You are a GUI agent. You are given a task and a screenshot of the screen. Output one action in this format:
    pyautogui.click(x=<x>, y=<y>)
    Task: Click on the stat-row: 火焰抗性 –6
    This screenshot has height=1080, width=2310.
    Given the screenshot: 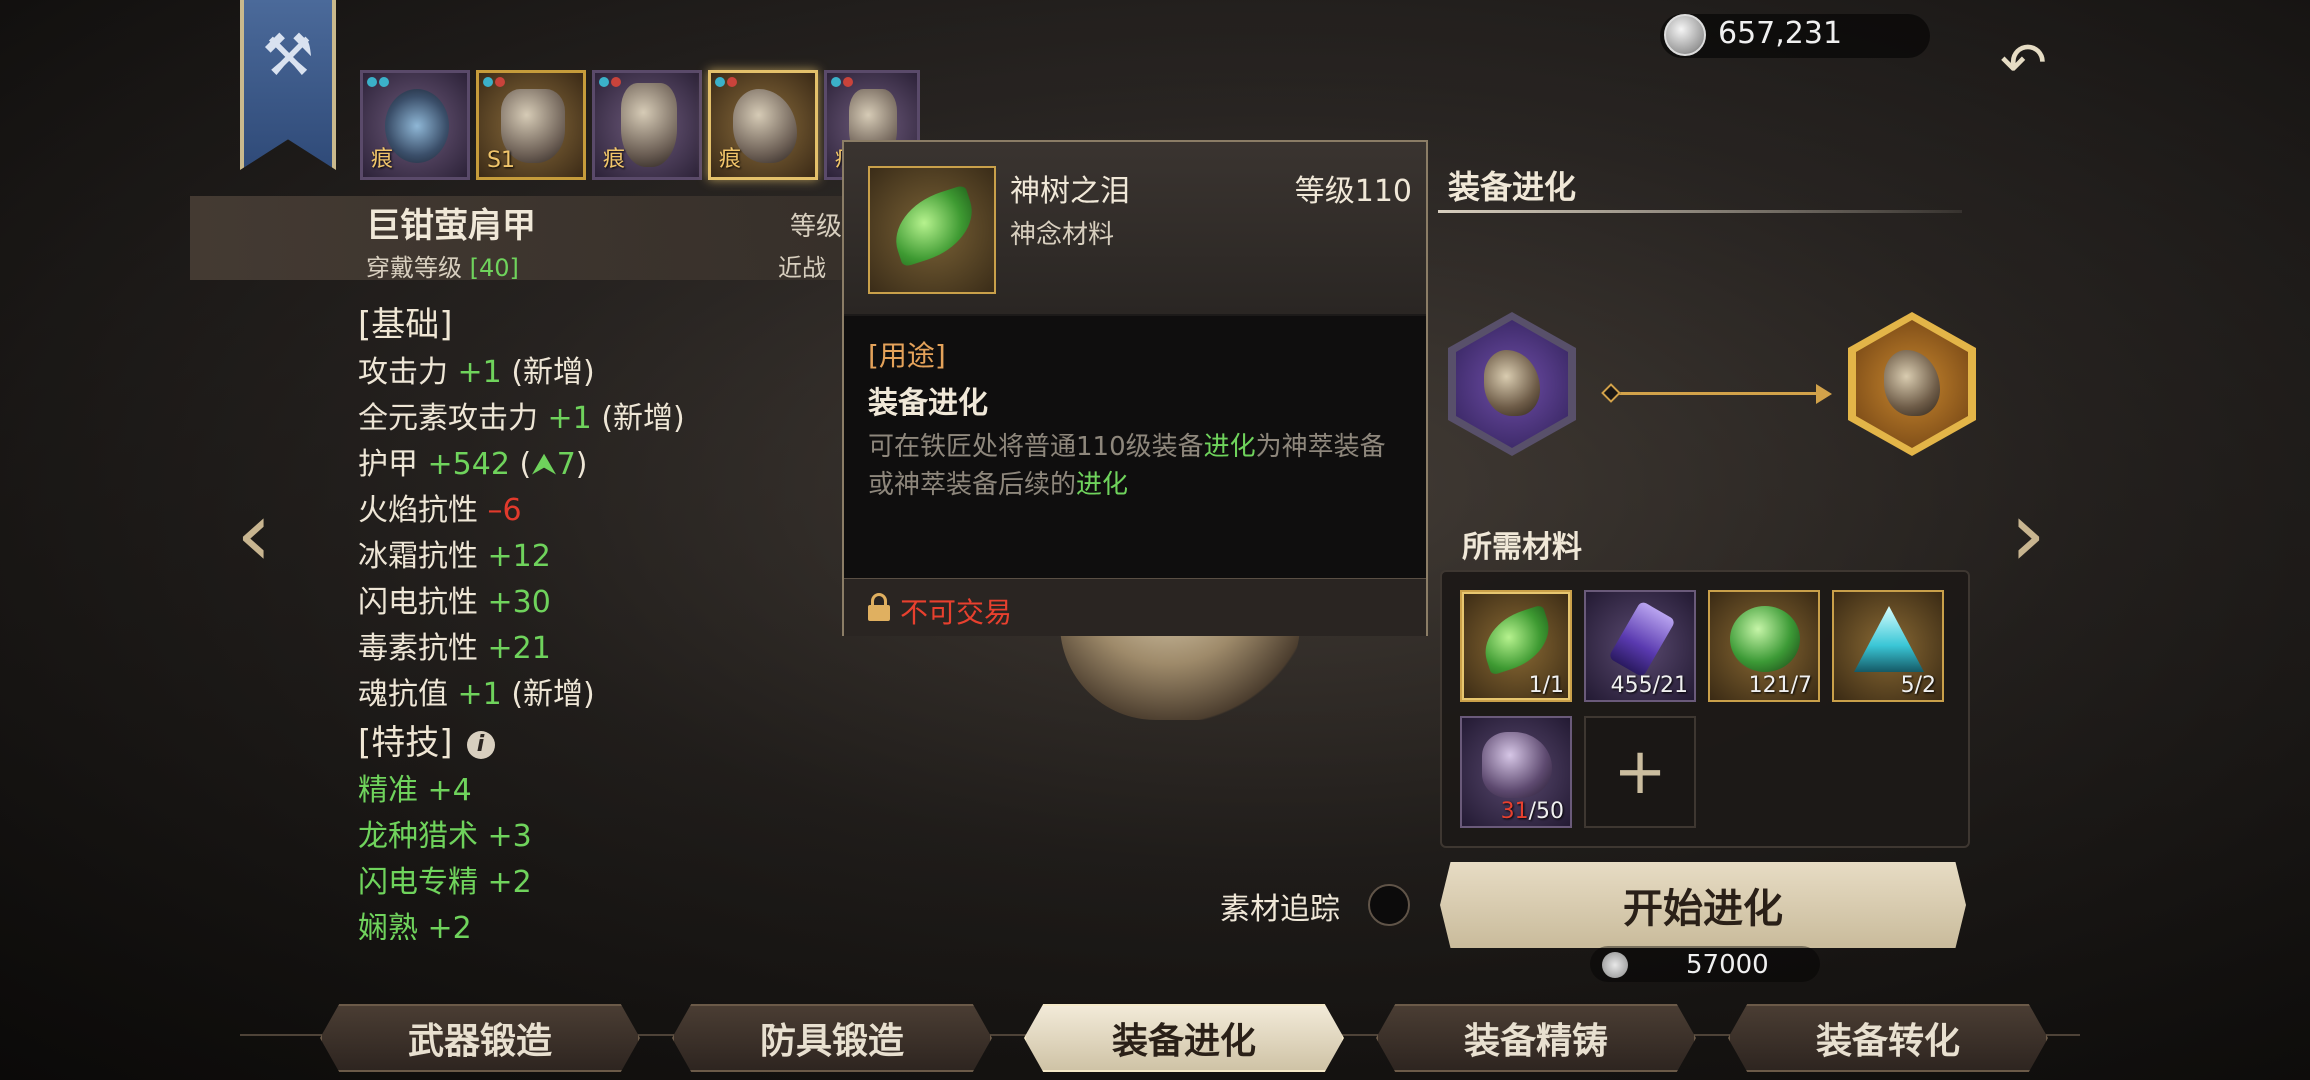 What is the action you would take?
    pyautogui.click(x=440, y=510)
    